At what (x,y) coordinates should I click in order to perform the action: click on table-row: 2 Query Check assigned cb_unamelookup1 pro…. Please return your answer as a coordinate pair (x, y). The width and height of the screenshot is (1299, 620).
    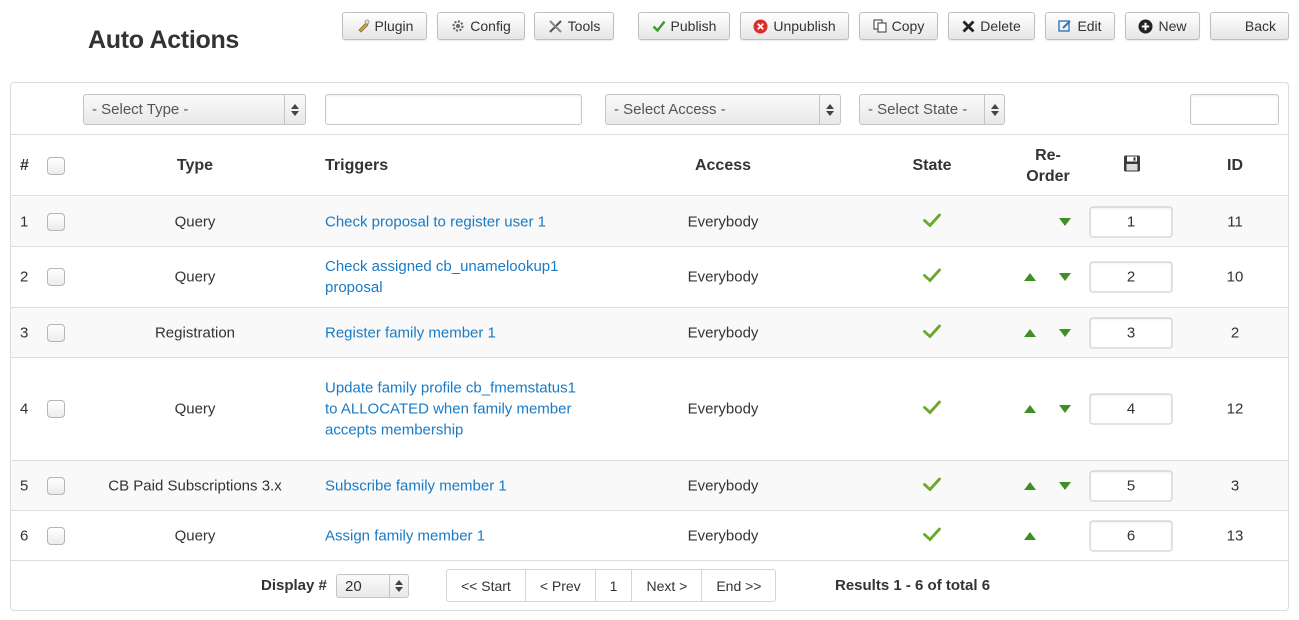
    Looking at the image, I should click on (649, 277).